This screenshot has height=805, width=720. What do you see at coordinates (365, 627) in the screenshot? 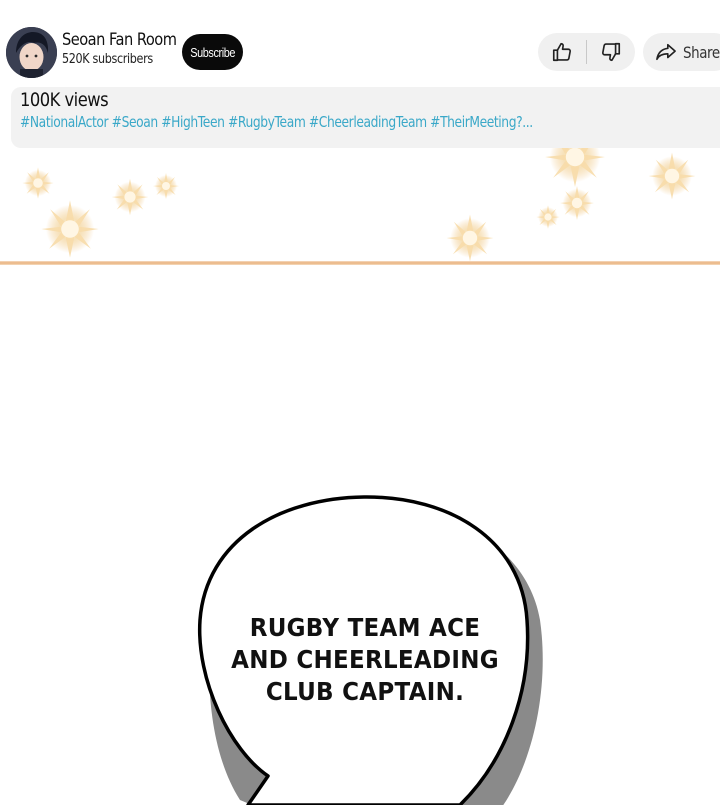
I see `speech-line: RUGBY TEAM ACE` at bounding box center [365, 627].